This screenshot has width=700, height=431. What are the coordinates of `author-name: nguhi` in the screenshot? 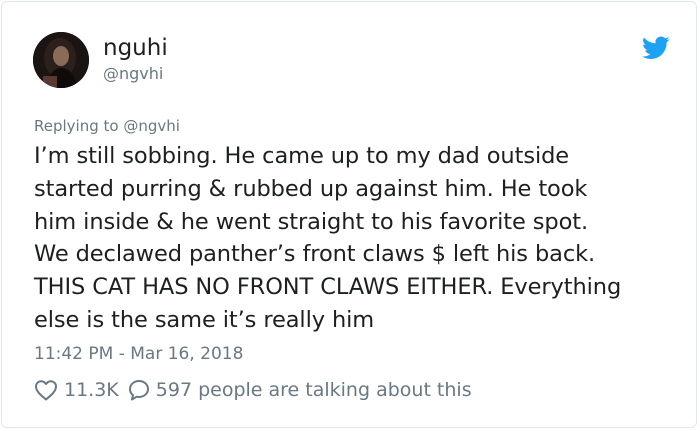 It's located at (135, 48).